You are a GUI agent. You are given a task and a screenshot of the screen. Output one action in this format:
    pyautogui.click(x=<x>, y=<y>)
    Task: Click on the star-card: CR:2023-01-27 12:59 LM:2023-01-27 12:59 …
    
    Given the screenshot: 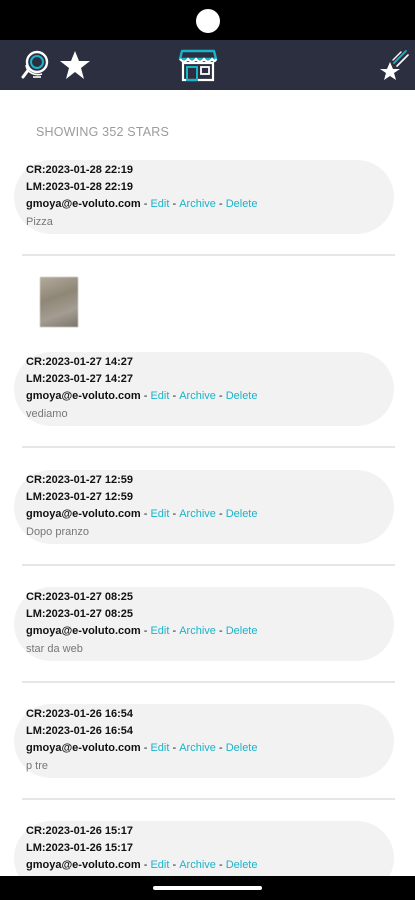 What is the action you would take?
    pyautogui.click(x=204, y=507)
    